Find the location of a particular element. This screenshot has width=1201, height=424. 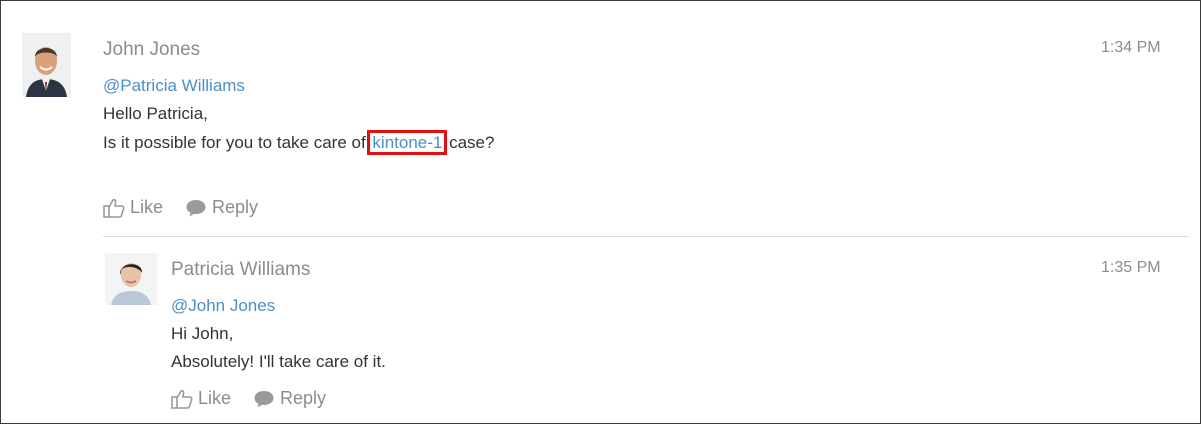

reply-divider is located at coordinates (646, 236).